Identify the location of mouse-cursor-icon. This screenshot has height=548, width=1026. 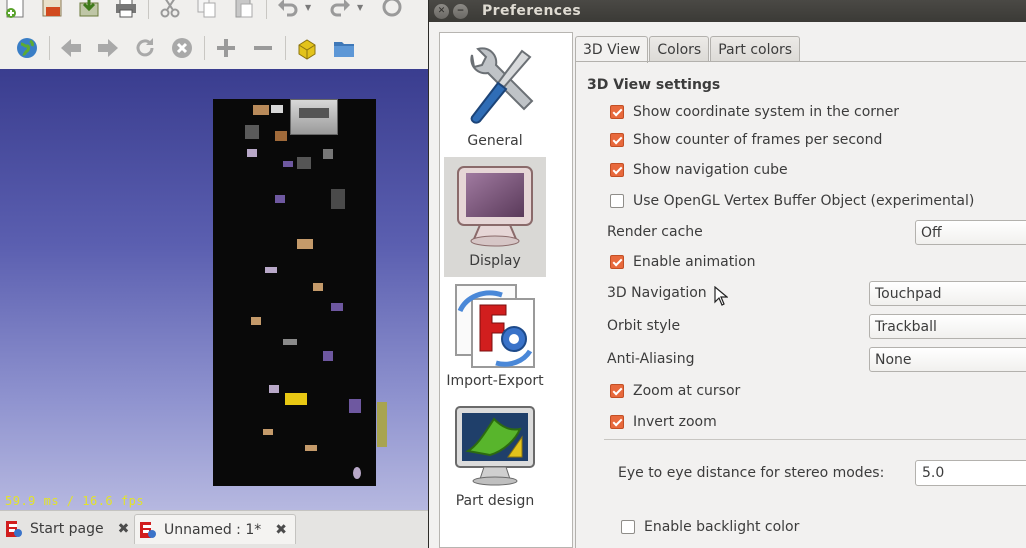
(721, 296).